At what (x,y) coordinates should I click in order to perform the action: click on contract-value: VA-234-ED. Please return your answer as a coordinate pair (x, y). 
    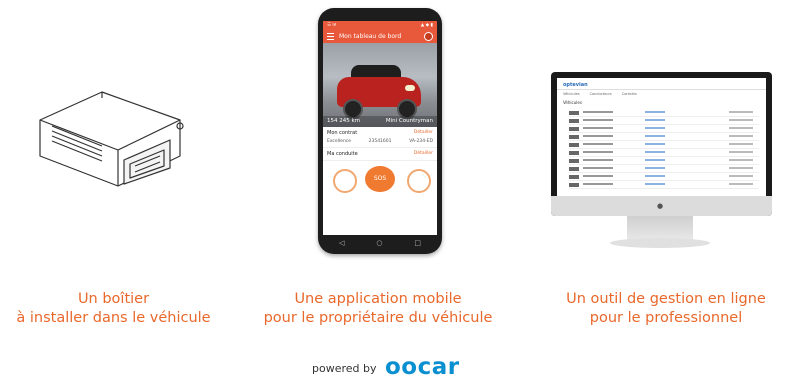
    Looking at the image, I should click on (421, 141).